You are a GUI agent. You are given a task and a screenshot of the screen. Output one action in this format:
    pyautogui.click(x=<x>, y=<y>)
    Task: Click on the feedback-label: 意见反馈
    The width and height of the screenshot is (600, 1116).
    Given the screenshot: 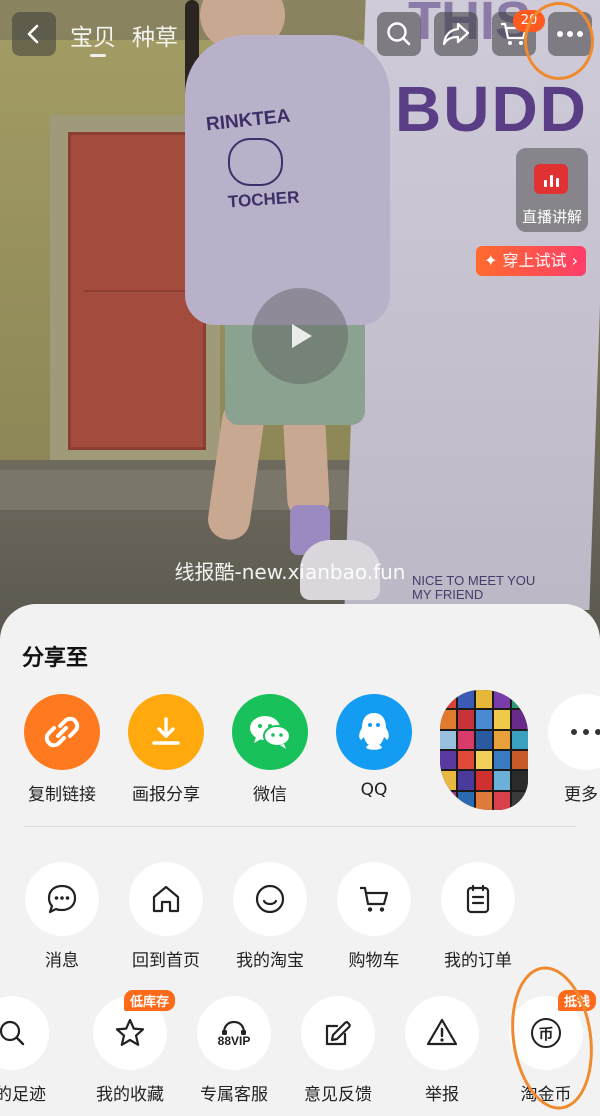 What is the action you would take?
    pyautogui.click(x=338, y=1095)
    